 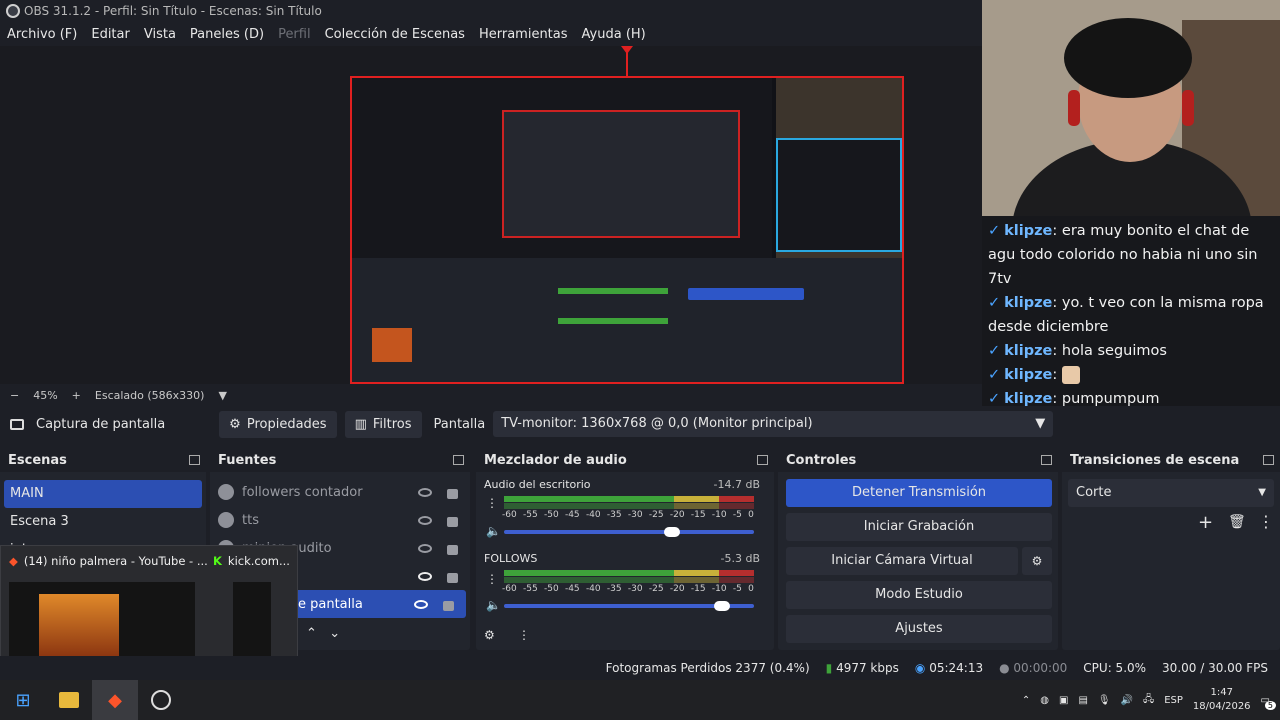 I want to click on menu-herramientas: Herramientas, so click(x=523, y=34).